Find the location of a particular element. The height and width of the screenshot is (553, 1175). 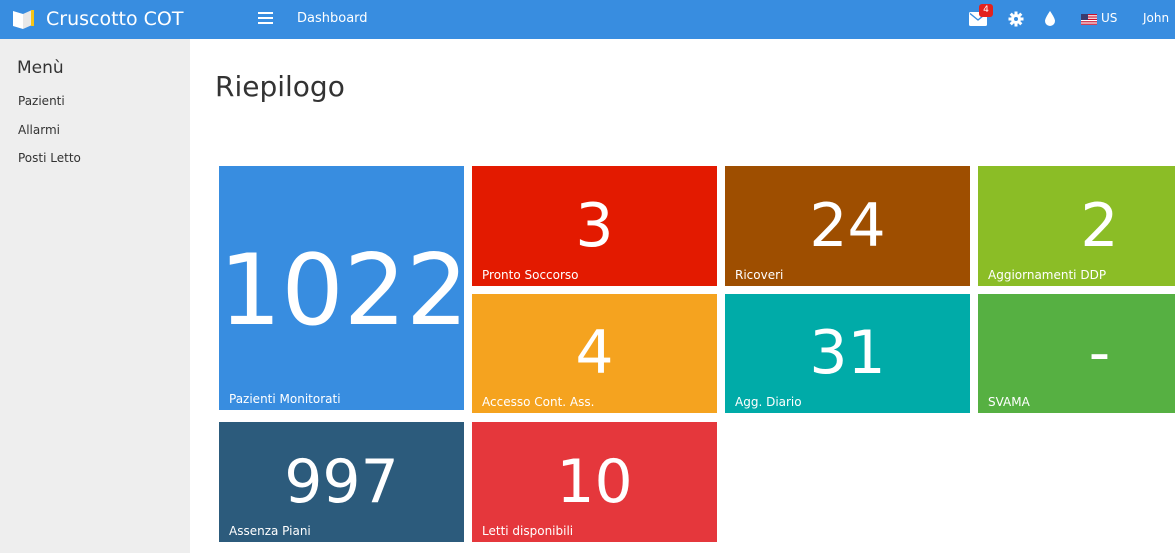

tile-pazienti-monitorati: 1022 Pazienti Monitorati is located at coordinates (341, 288).